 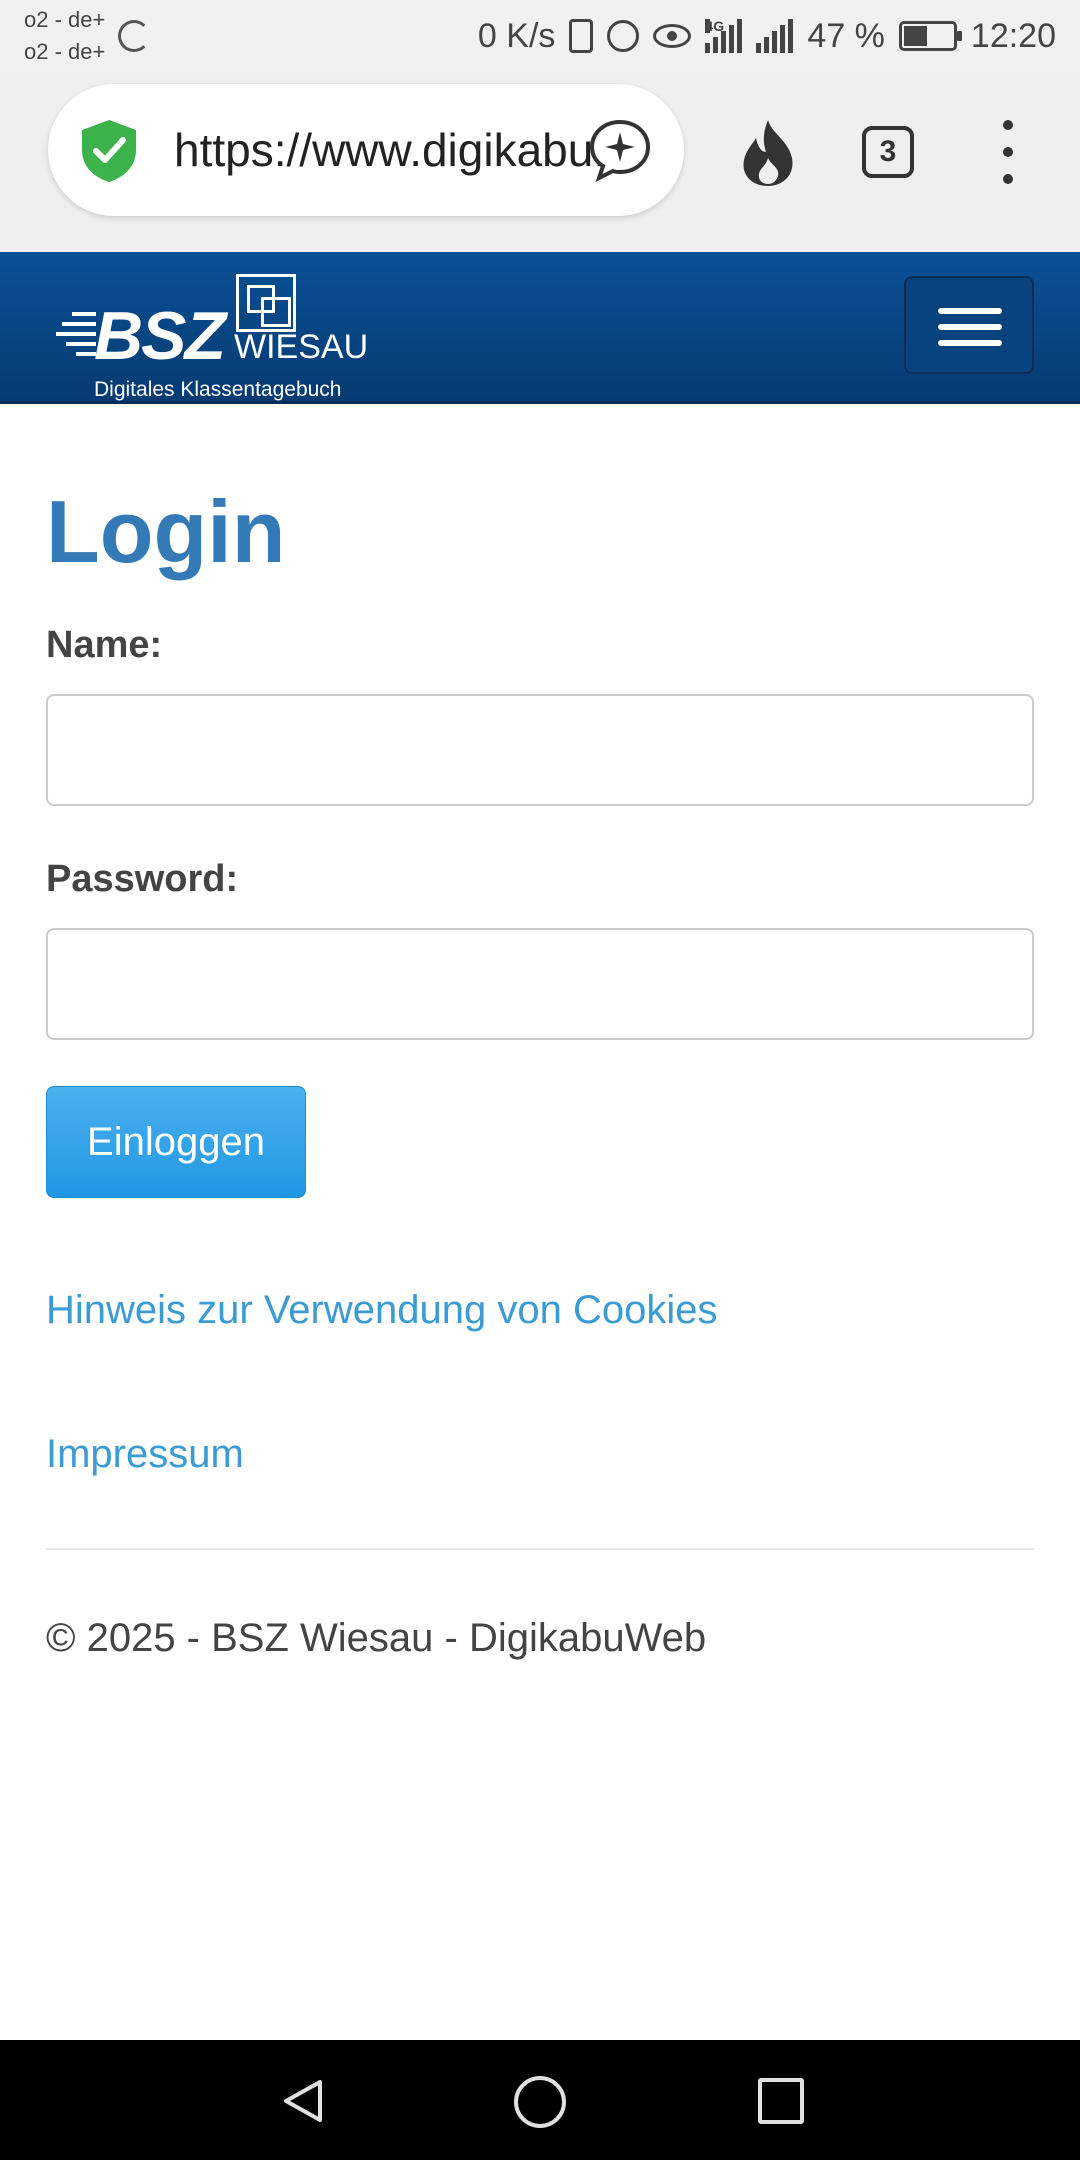 What do you see at coordinates (160, 336) in the screenshot?
I see `logo-text: BSZ` at bounding box center [160, 336].